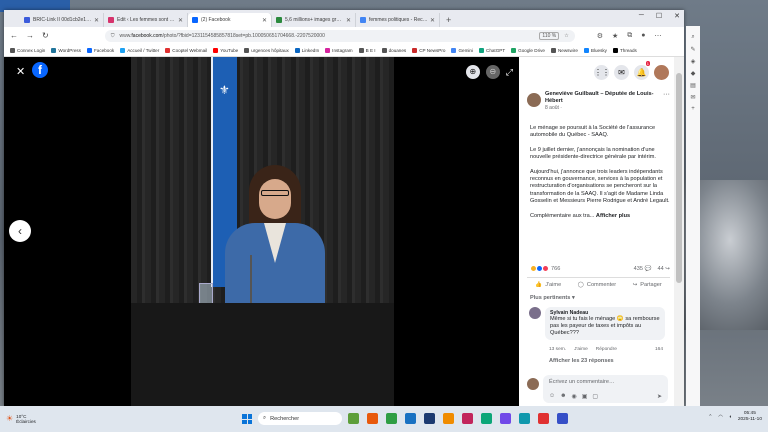  What do you see at coordinates (602, 108) in the screenshot?
I see `post-date: 8 août ·` at bounding box center [602, 108].